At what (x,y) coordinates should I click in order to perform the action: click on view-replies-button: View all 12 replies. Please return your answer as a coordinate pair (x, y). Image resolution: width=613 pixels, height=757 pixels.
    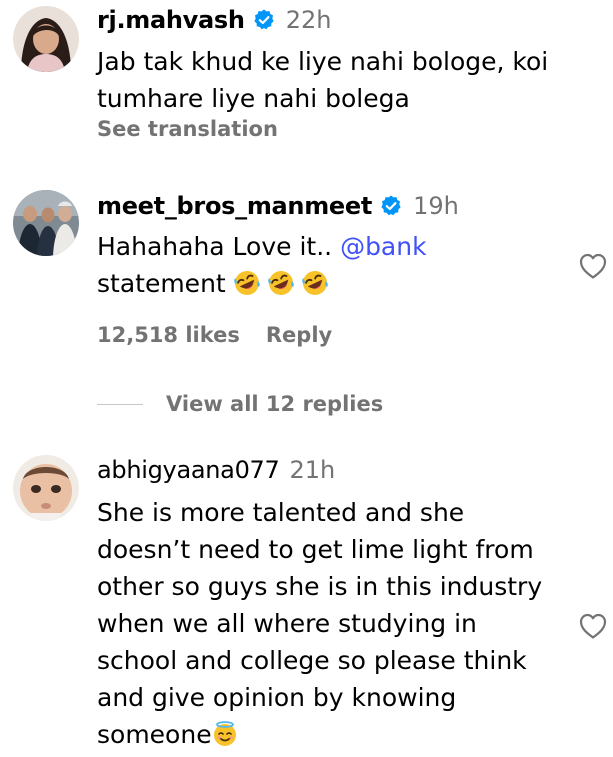
    Looking at the image, I should click on (240, 404).